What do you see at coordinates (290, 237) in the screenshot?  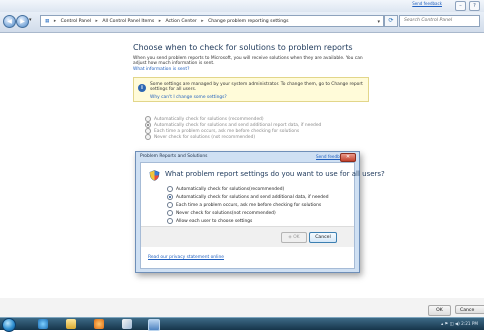 I see `shield-icon: ◈` at bounding box center [290, 237].